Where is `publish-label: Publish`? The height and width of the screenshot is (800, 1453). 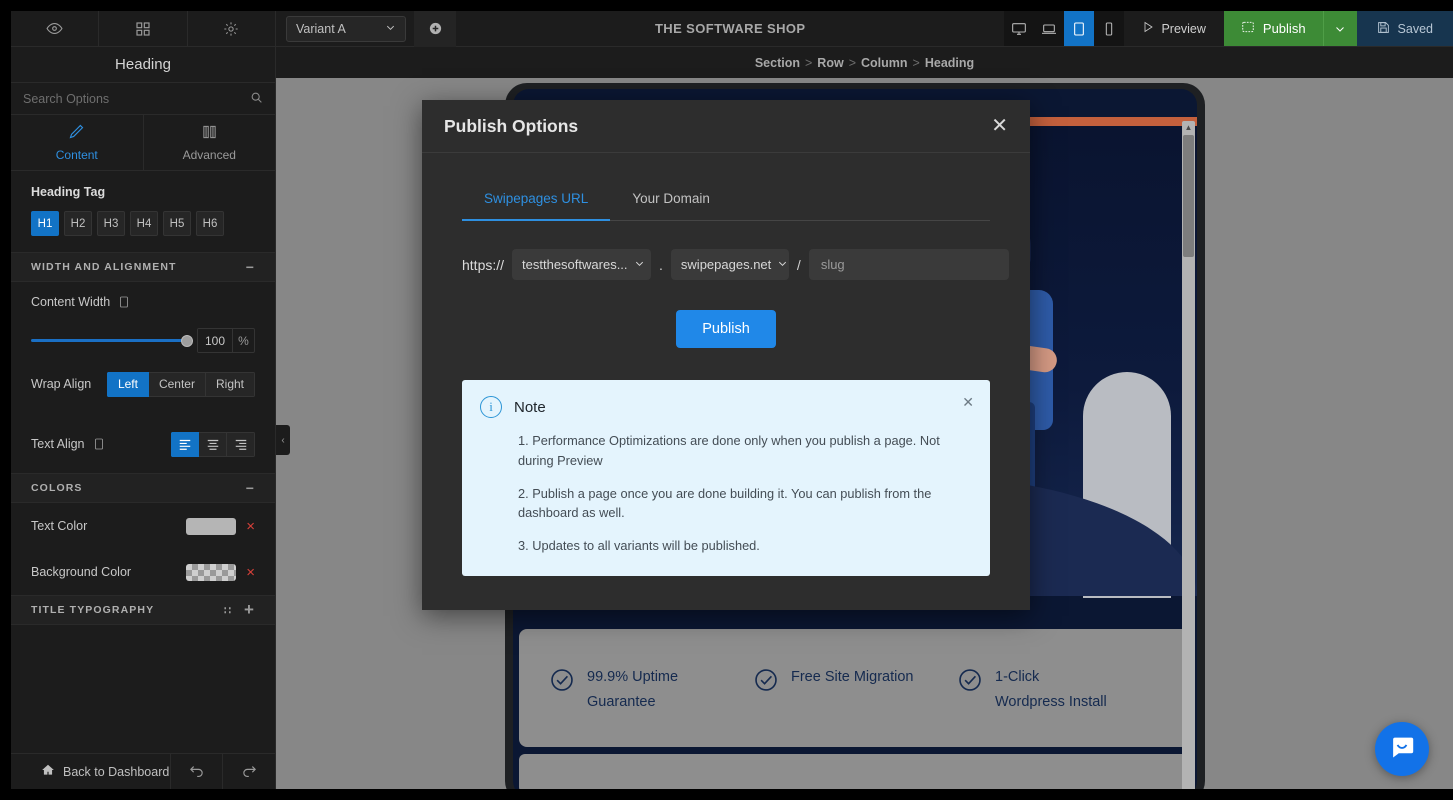
publish-label: Publish is located at coordinates (1284, 28).